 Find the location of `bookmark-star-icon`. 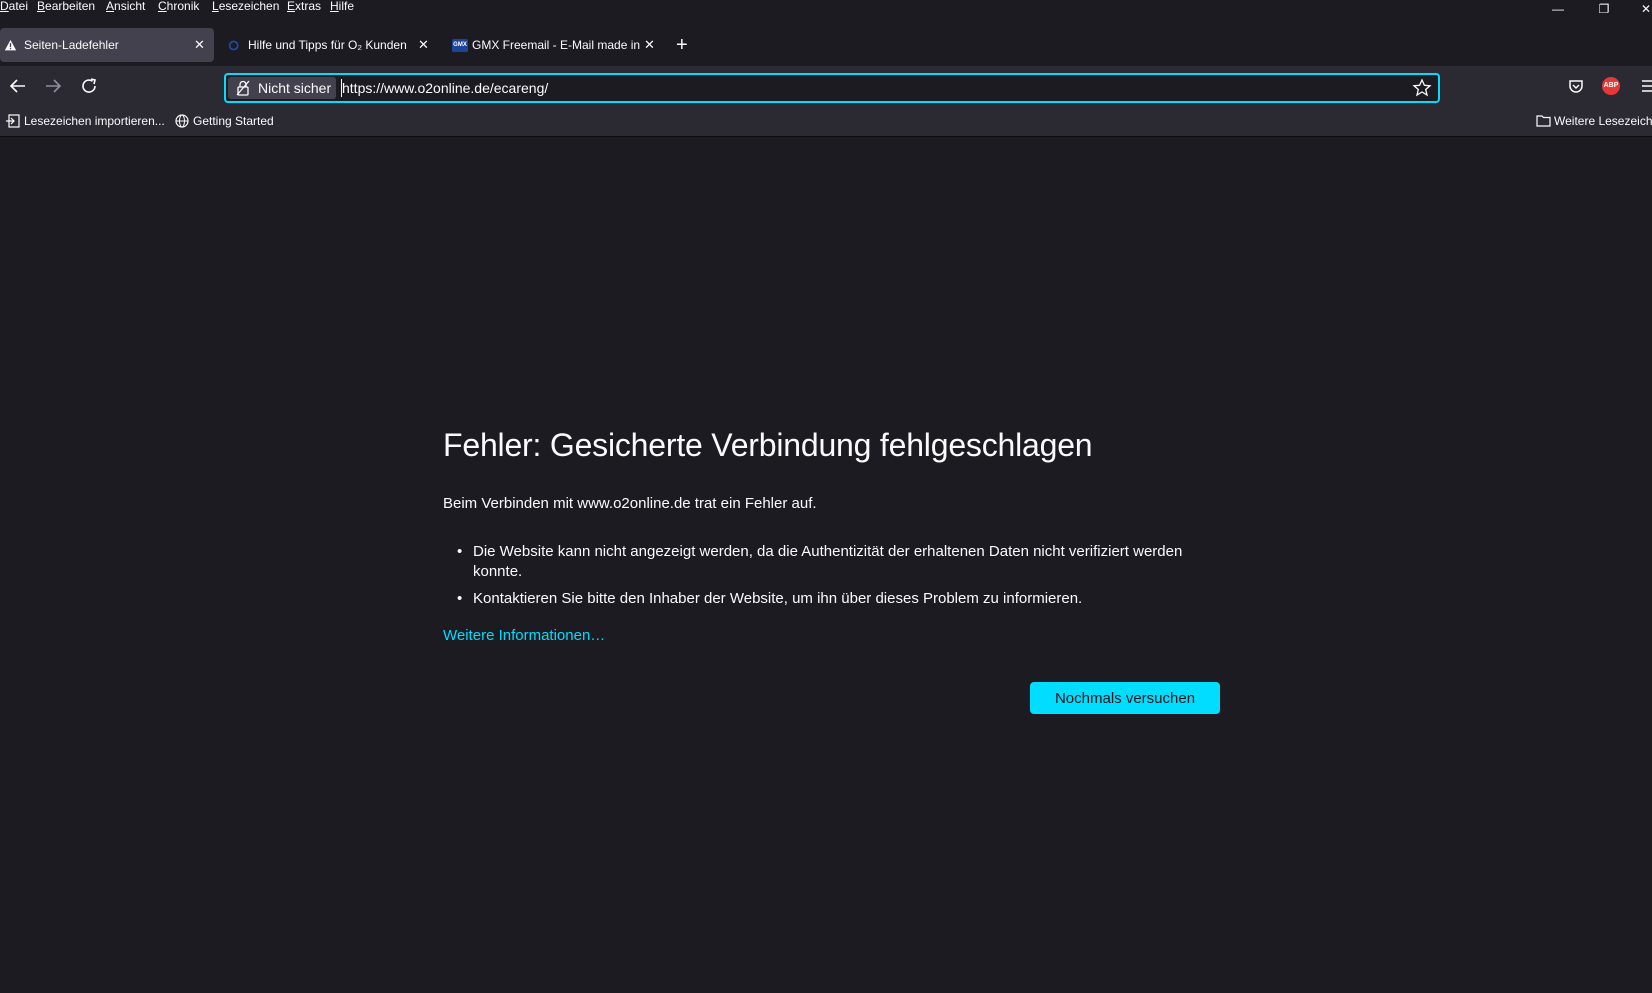

bookmark-star-icon is located at coordinates (1422, 88).